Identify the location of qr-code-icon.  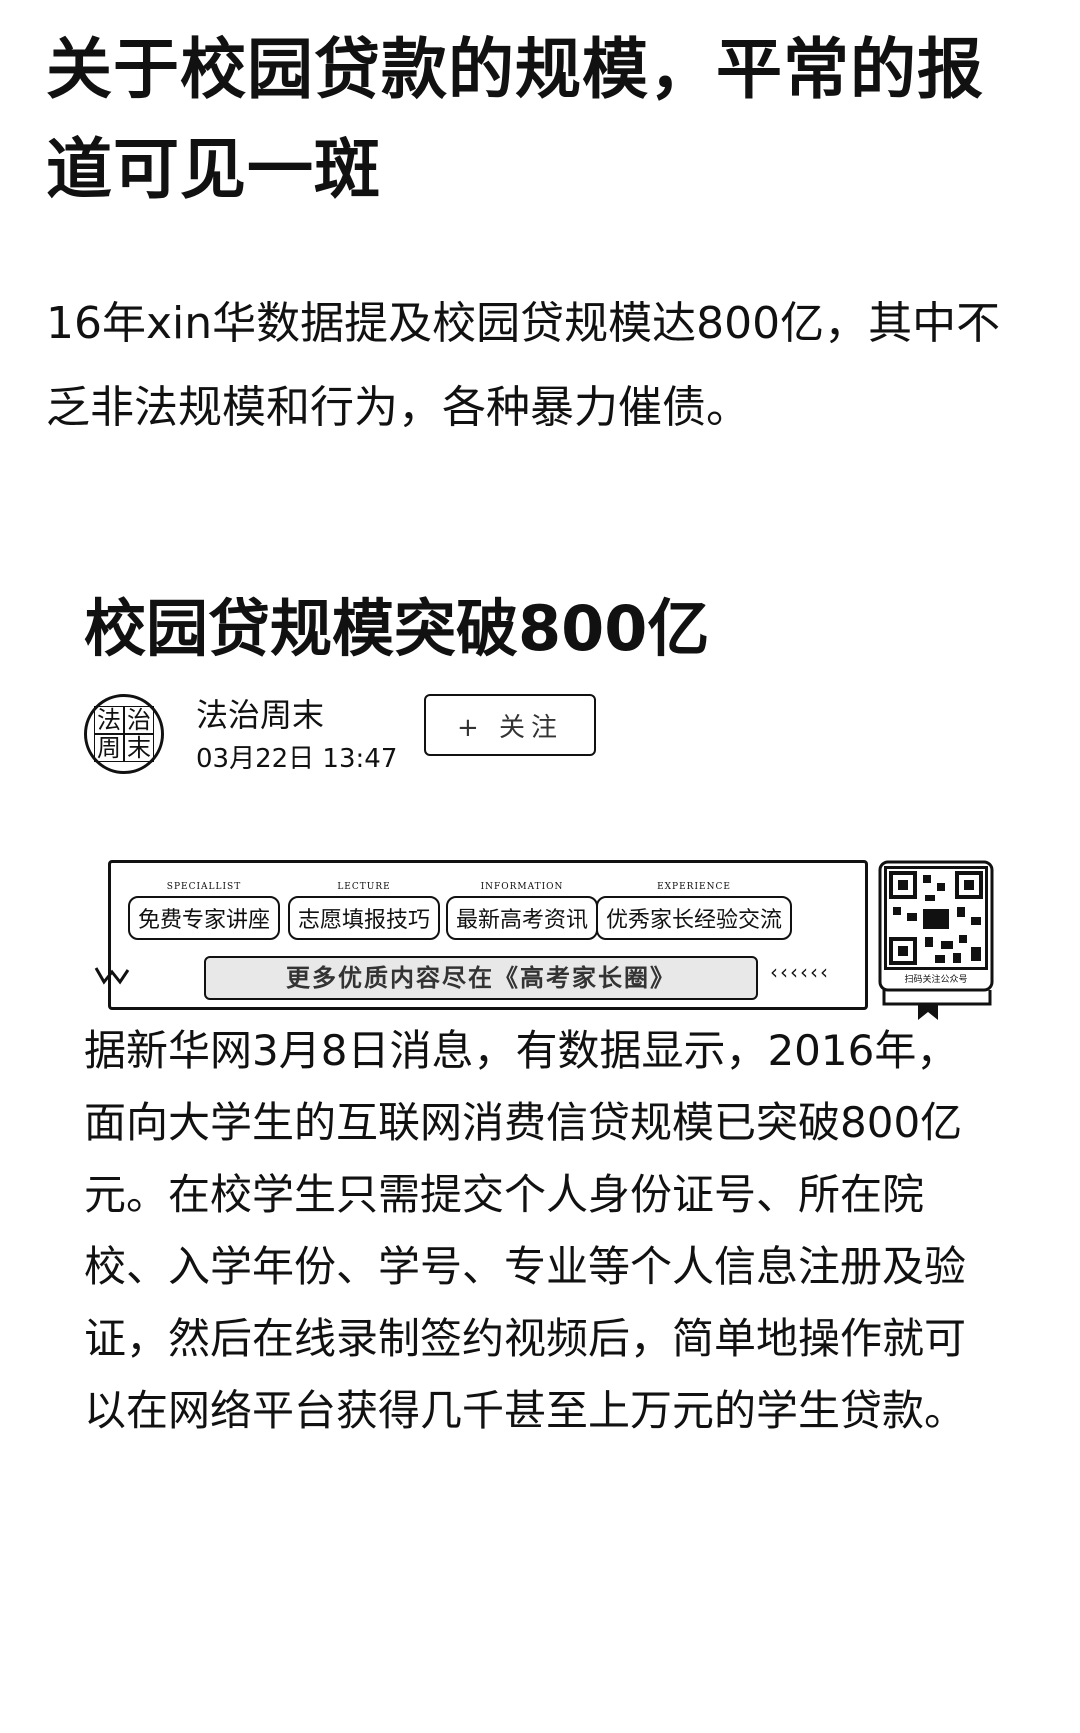
(936, 918).